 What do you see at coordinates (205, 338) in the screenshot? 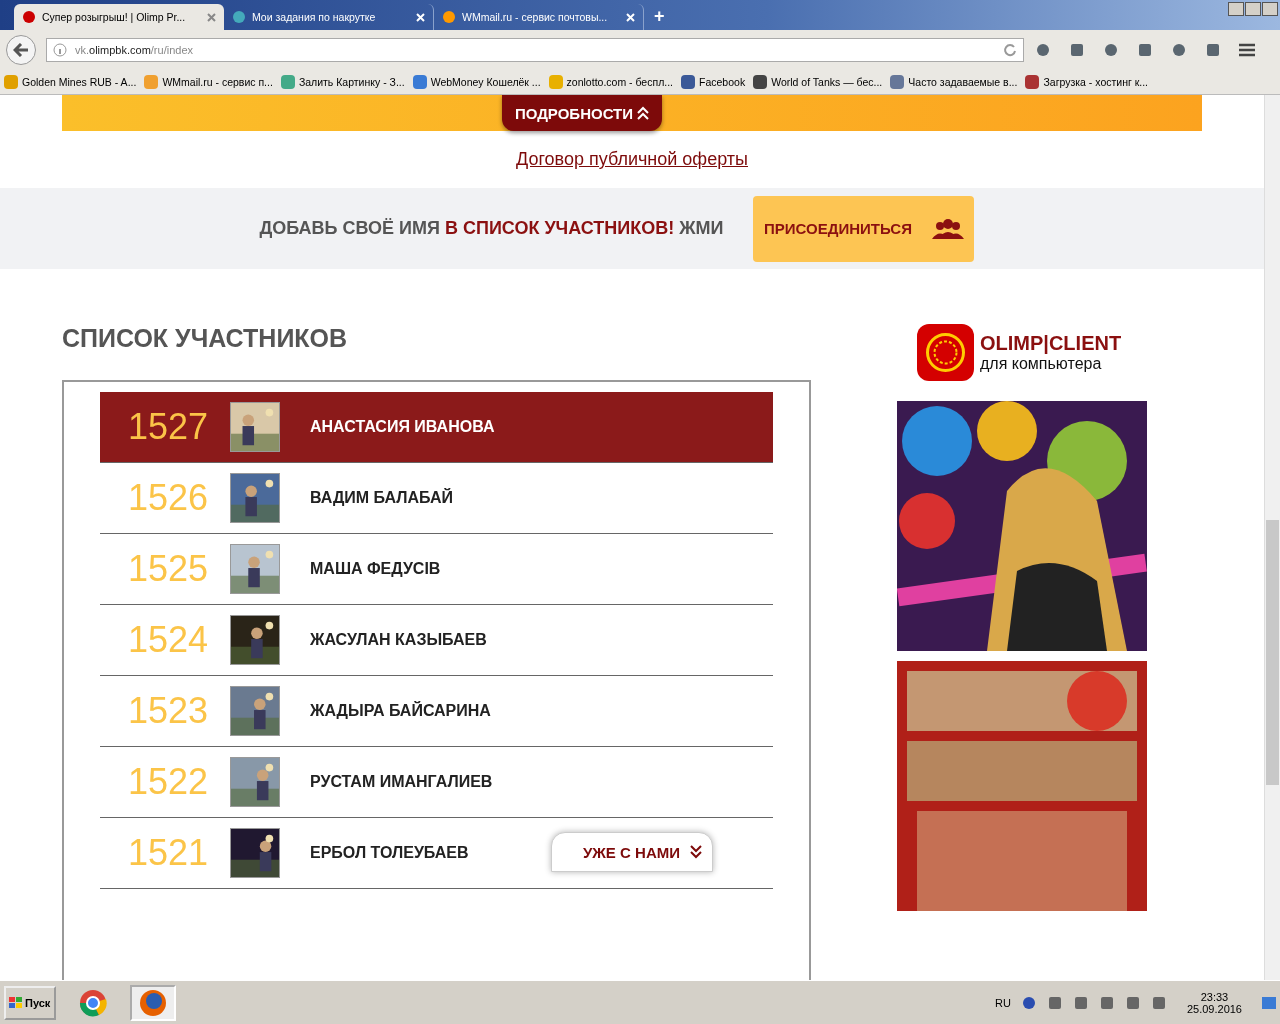
I see `section-heading: СПИСОК УЧАСТНИКОВ` at bounding box center [205, 338].